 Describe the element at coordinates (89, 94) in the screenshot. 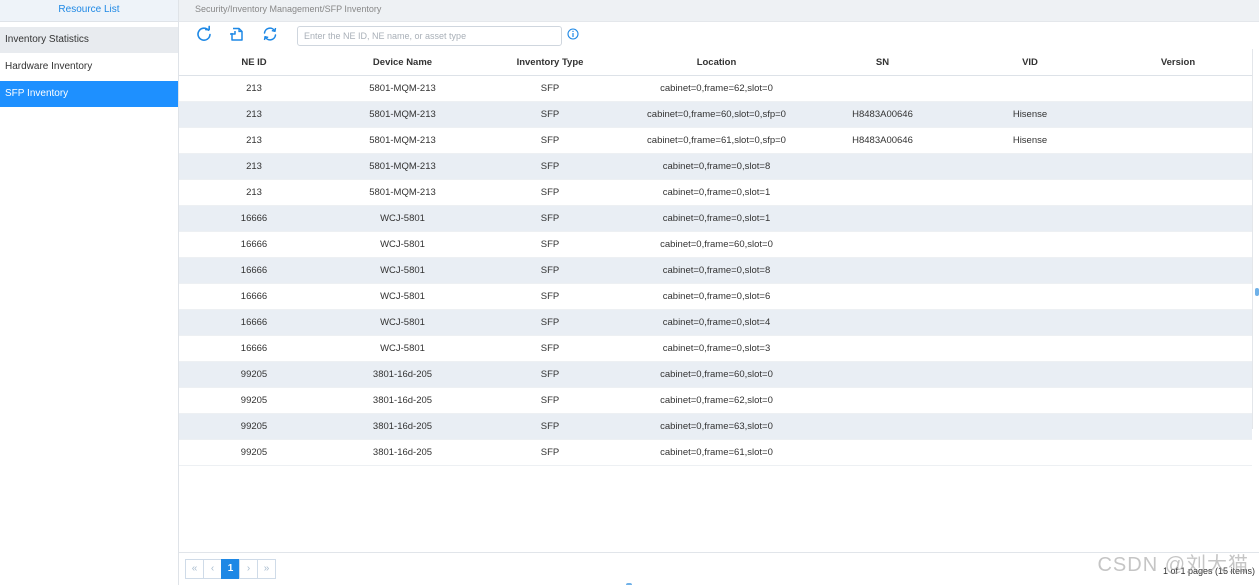

I see `sidebar-item-sfp-inventory: SFP Inventory` at that location.